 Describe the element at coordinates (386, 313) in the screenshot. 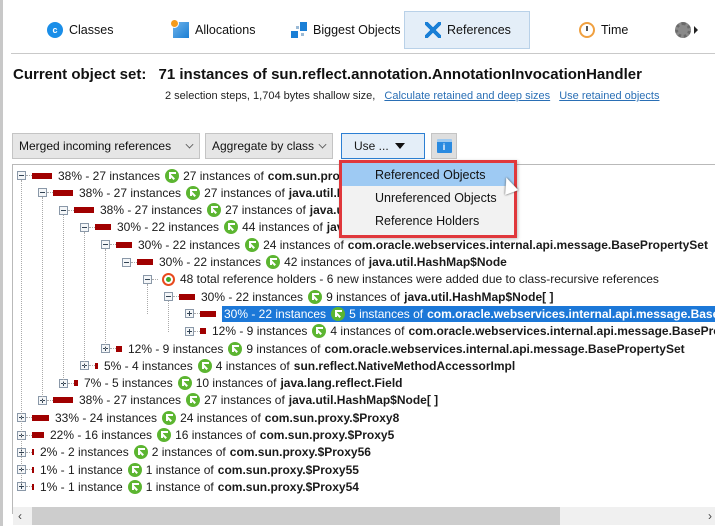

I see `instance-count: 5 instances of` at that location.